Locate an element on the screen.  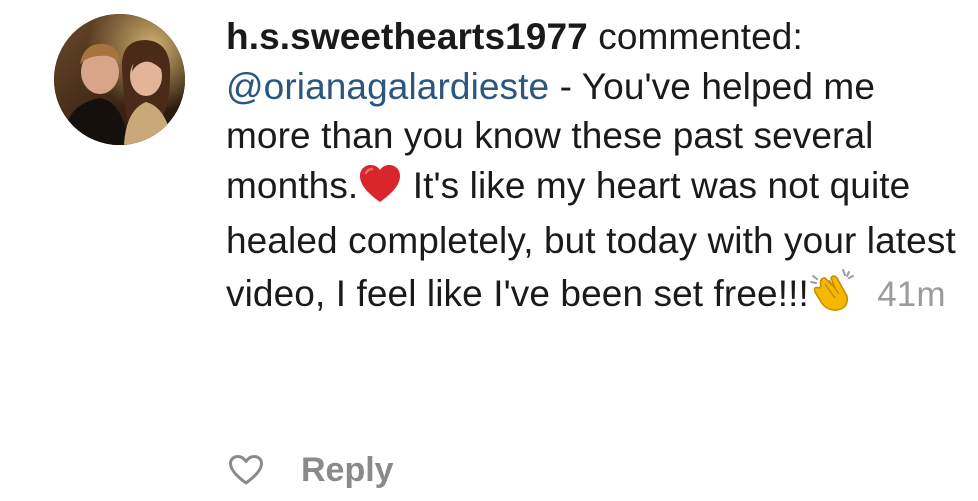
clapping-hands-emoji is located at coordinates (834, 295).